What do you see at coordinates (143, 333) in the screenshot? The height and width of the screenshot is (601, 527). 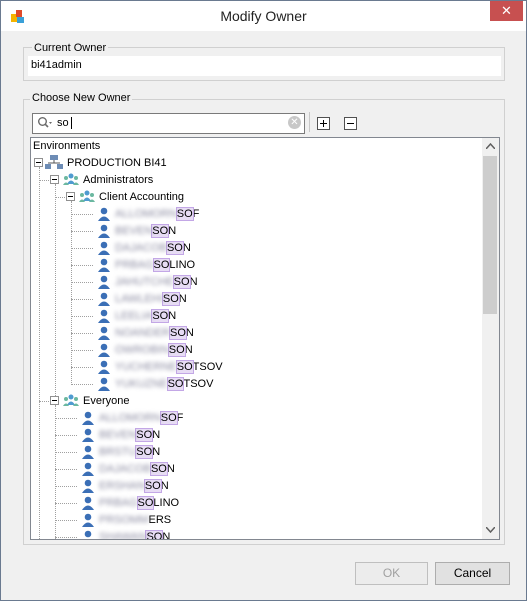 I see `user-name-redacted: NOANDER` at bounding box center [143, 333].